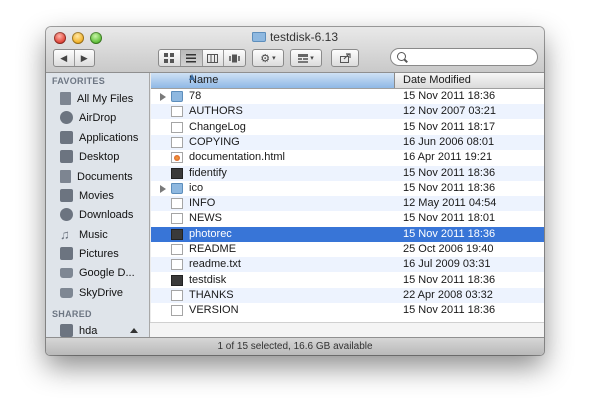  What do you see at coordinates (104, 253) in the screenshot?
I see `sidebar-item-pictures: Pictures` at bounding box center [104, 253].